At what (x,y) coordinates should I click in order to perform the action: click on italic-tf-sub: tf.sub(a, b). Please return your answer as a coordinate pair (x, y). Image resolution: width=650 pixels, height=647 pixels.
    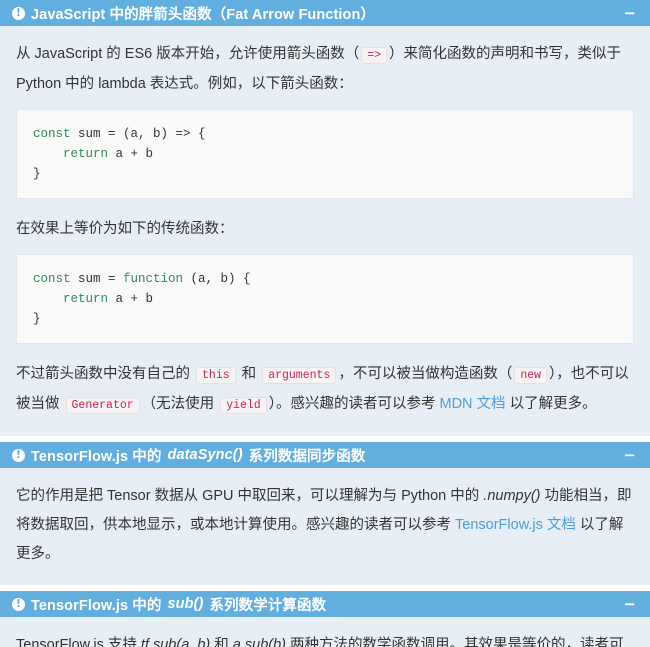
    Looking at the image, I should click on (175, 642).